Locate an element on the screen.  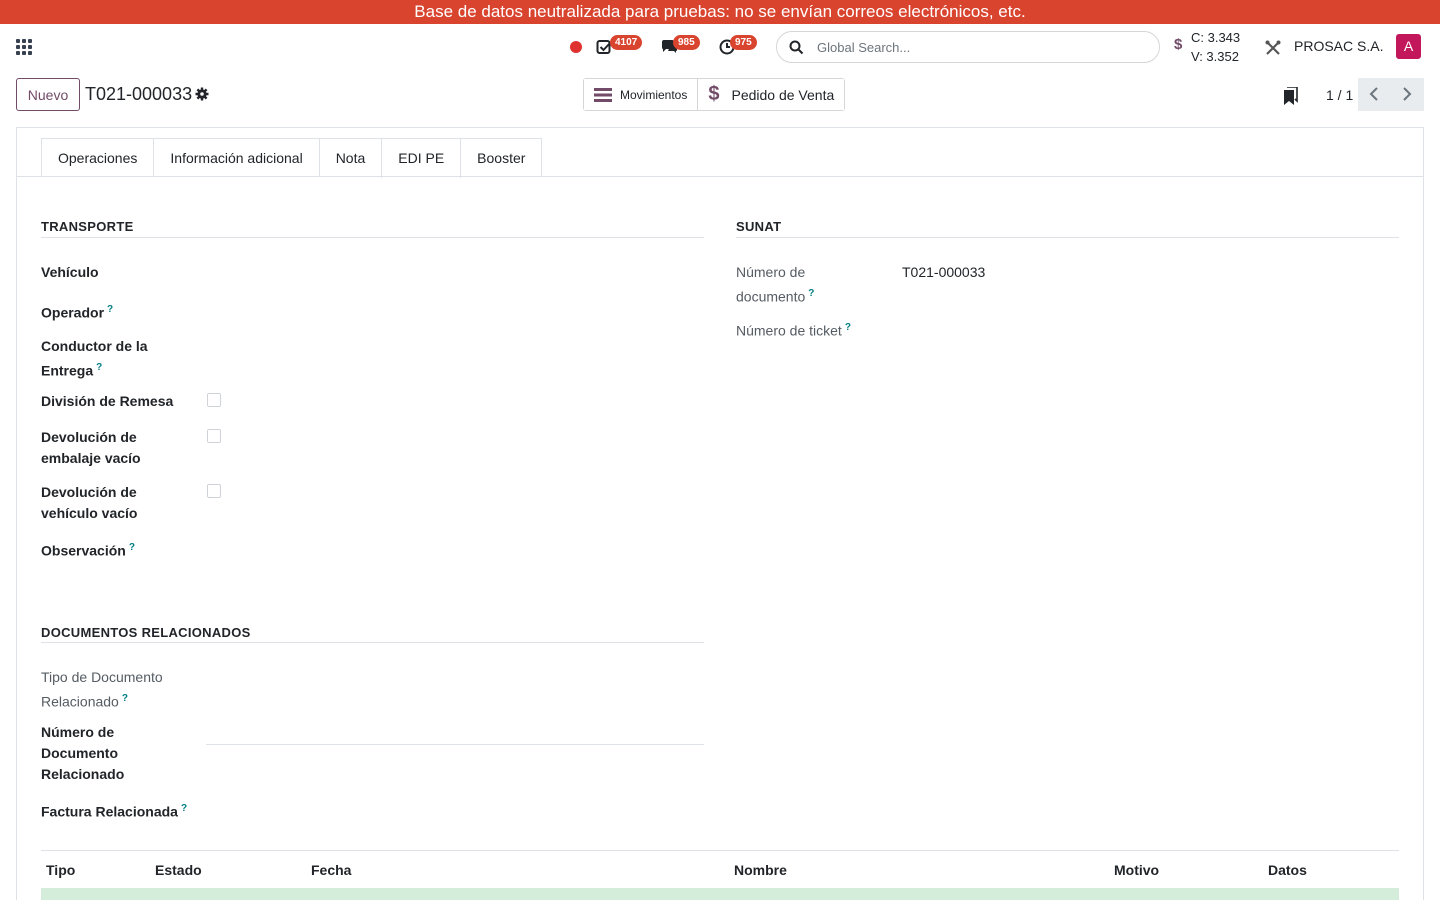
field-label-numero-documento-relacionado: Número de Documento Relacionado is located at coordinates (83, 753).